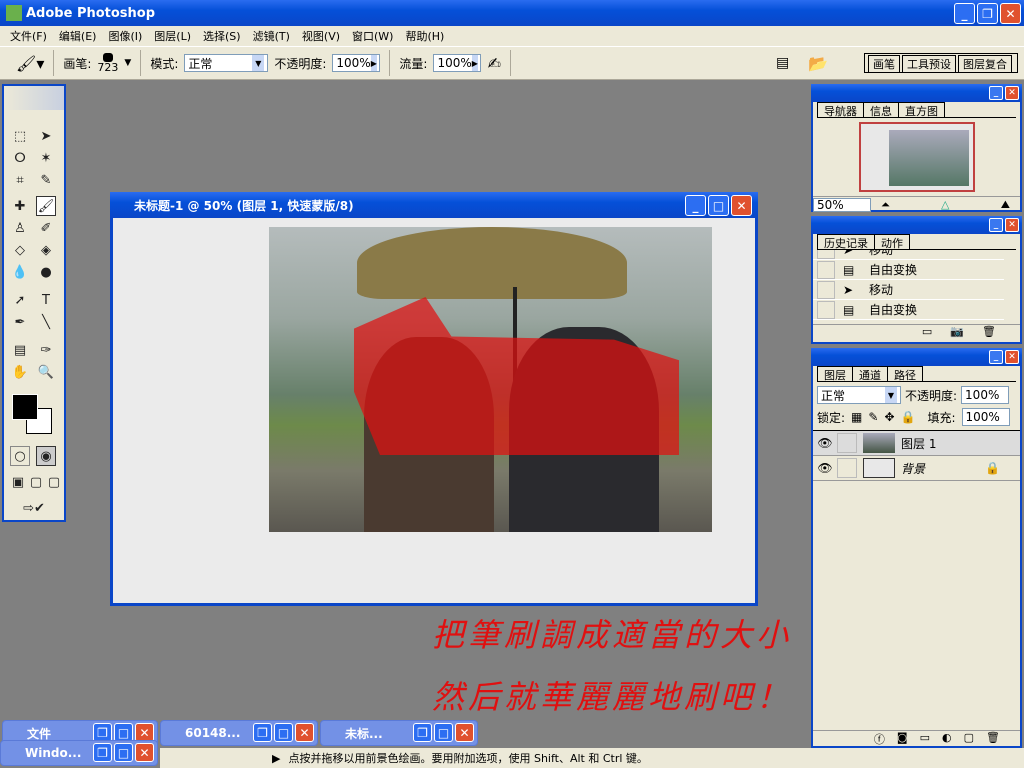  I want to click on lock-pixels-icon: ✎, so click(873, 417).